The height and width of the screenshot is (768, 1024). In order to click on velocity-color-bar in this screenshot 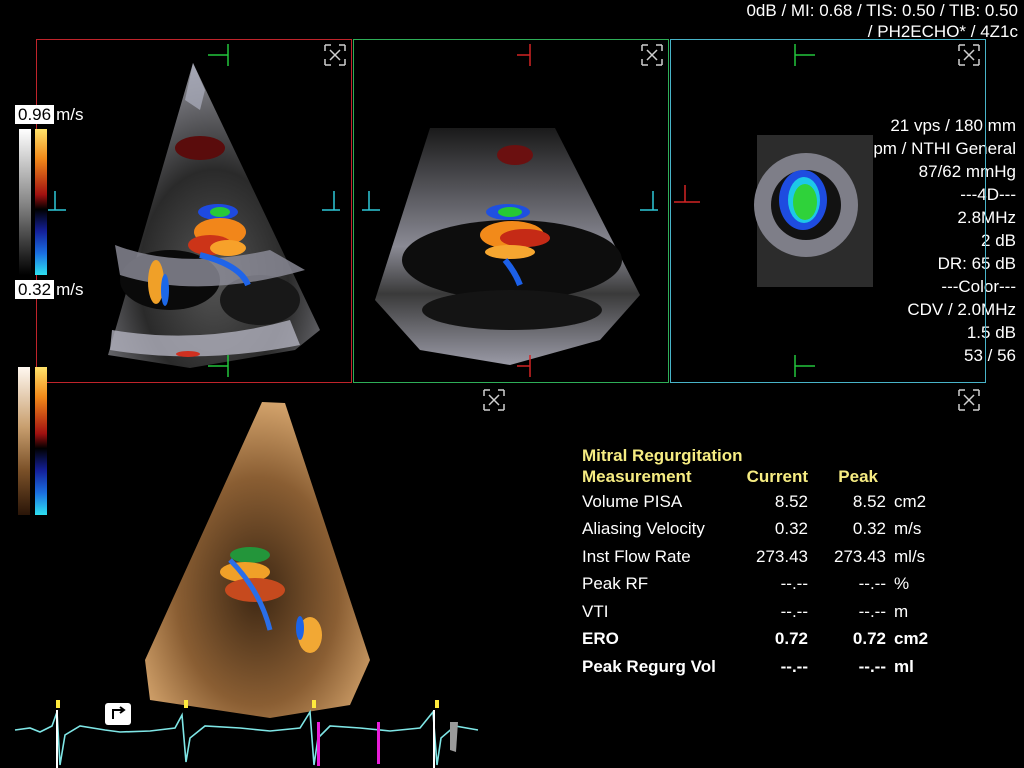, I will do `click(41, 202)`.